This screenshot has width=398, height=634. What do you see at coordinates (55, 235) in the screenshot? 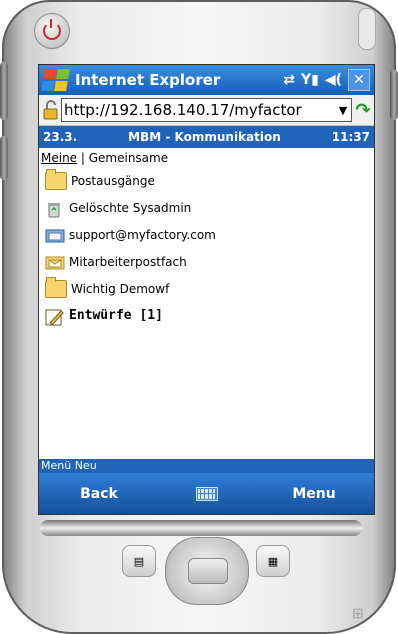
I see `mailbox-icon` at bounding box center [55, 235].